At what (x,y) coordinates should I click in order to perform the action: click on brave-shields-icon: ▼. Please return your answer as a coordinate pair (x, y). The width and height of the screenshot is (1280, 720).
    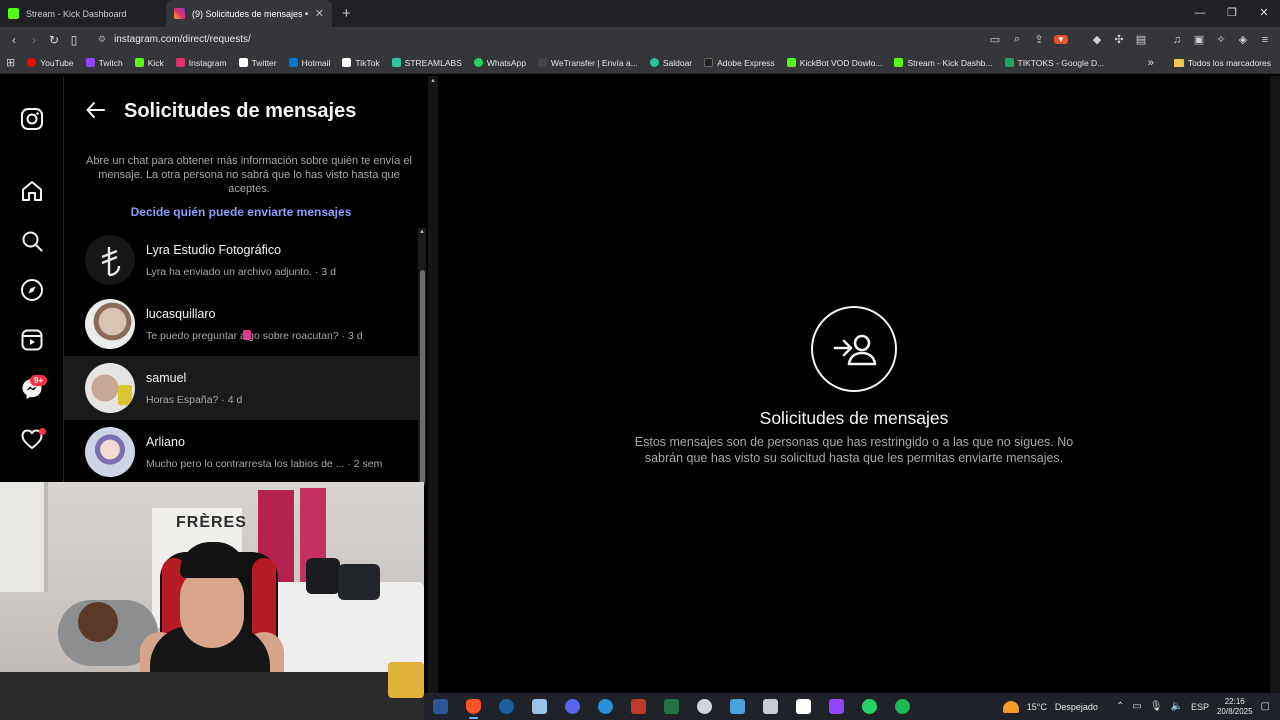
    Looking at the image, I should click on (1061, 39).